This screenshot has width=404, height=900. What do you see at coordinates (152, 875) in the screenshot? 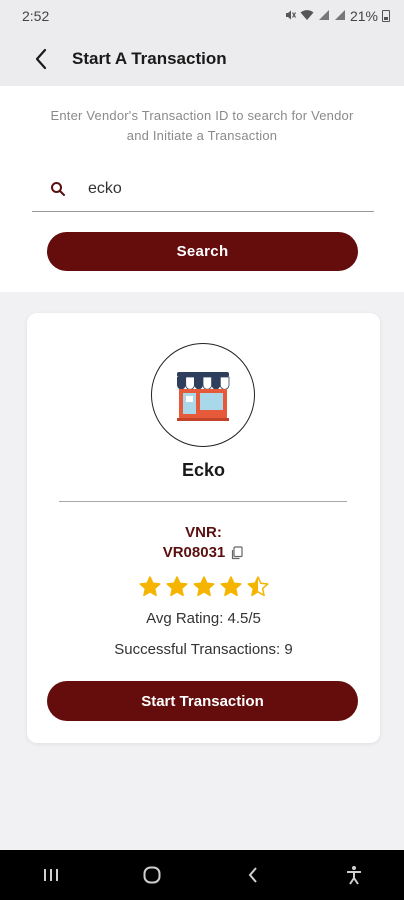
I see `home-icon` at bounding box center [152, 875].